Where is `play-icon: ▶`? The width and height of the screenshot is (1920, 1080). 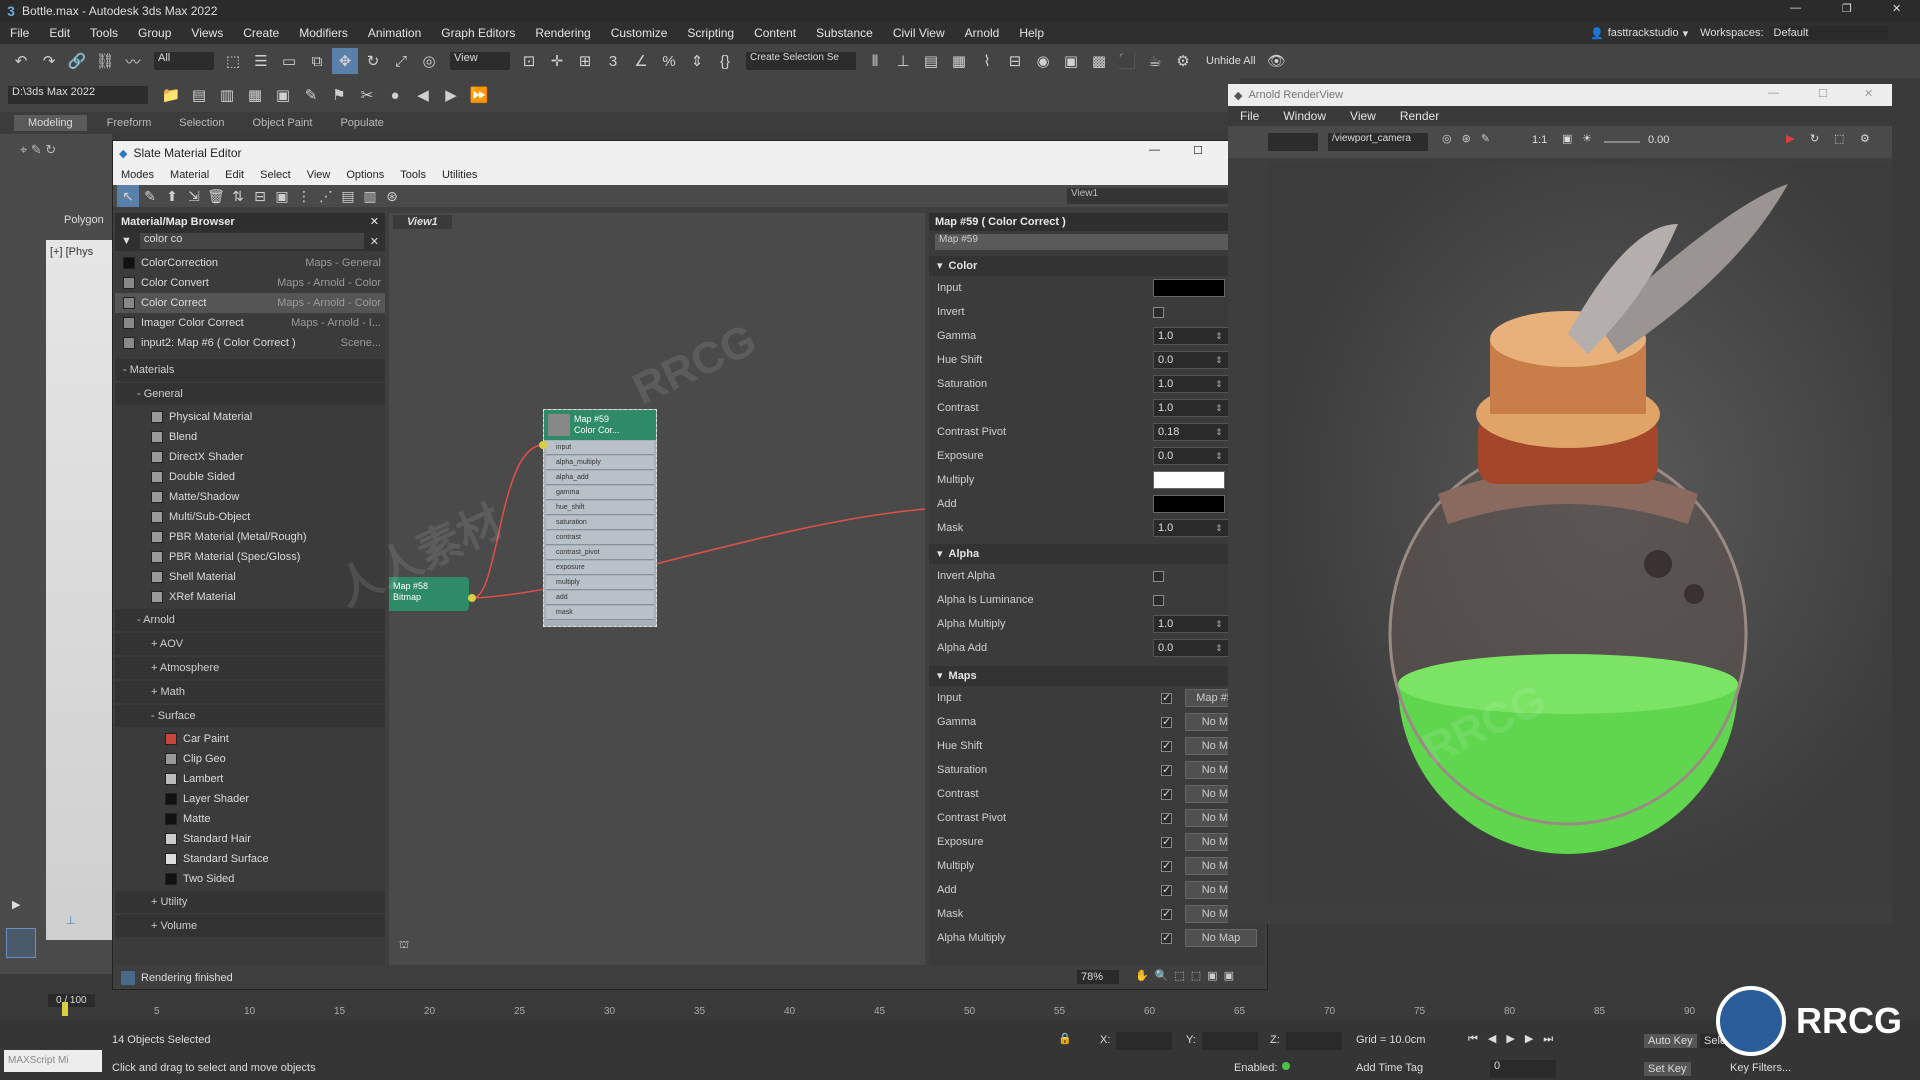 play-icon: ▶ is located at coordinates (451, 95).